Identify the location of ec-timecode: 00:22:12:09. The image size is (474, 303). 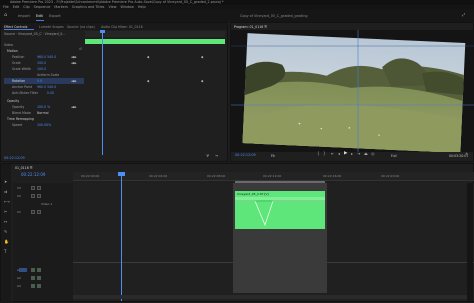
(14, 158).